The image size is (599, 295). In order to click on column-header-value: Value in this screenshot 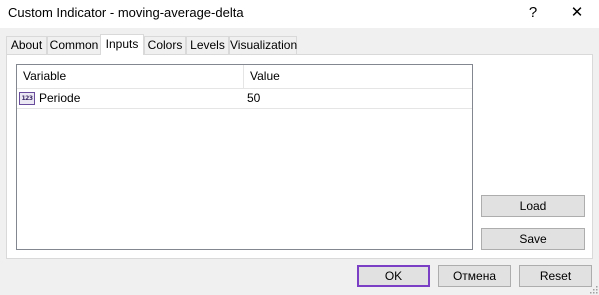, I will do `click(358, 76)`.